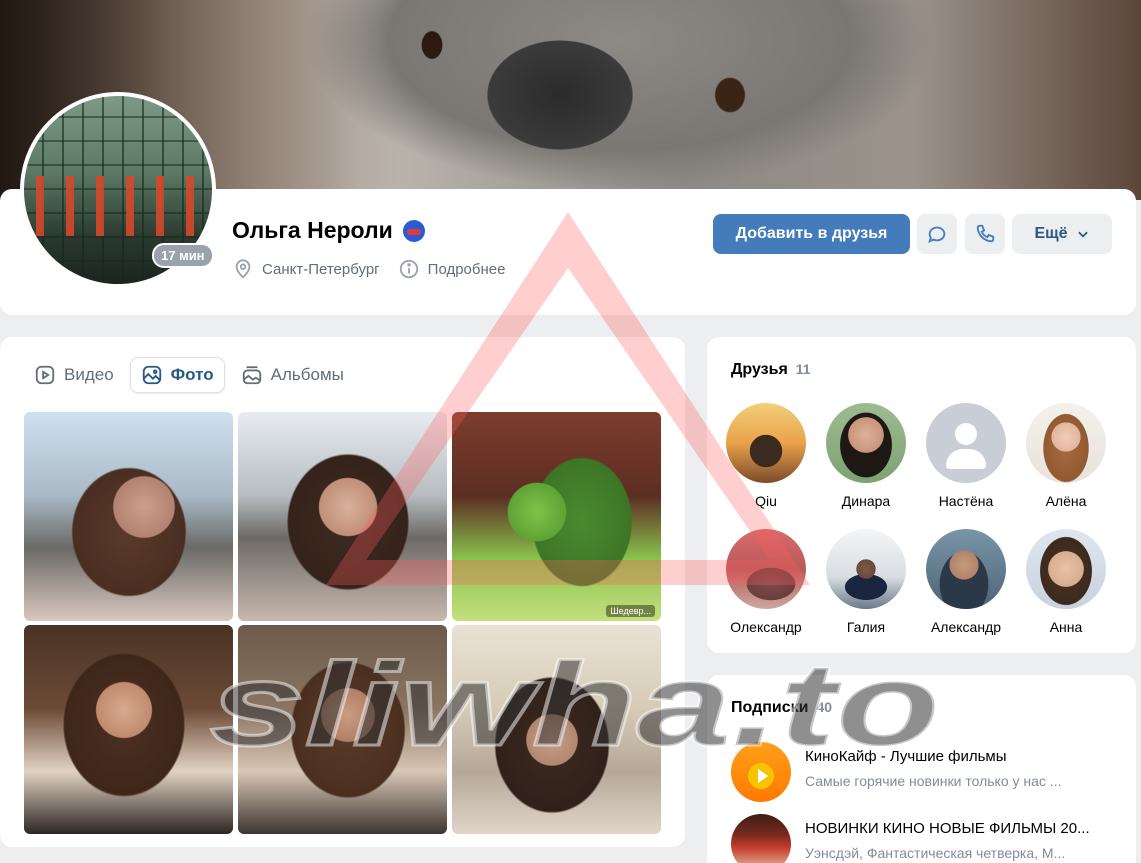 This screenshot has width=1141, height=863. I want to click on friends-header: Друзья 11, so click(771, 370).